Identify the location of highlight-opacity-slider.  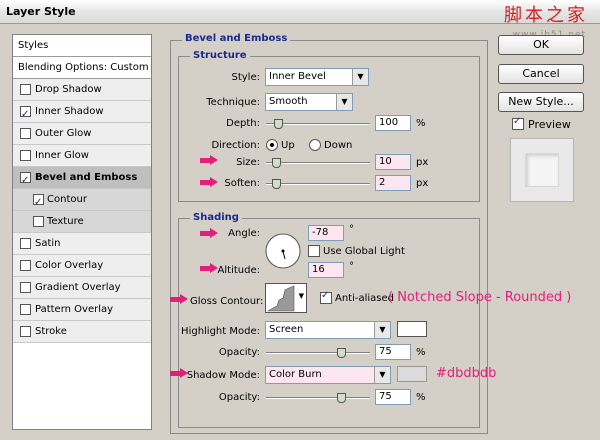
(318, 353).